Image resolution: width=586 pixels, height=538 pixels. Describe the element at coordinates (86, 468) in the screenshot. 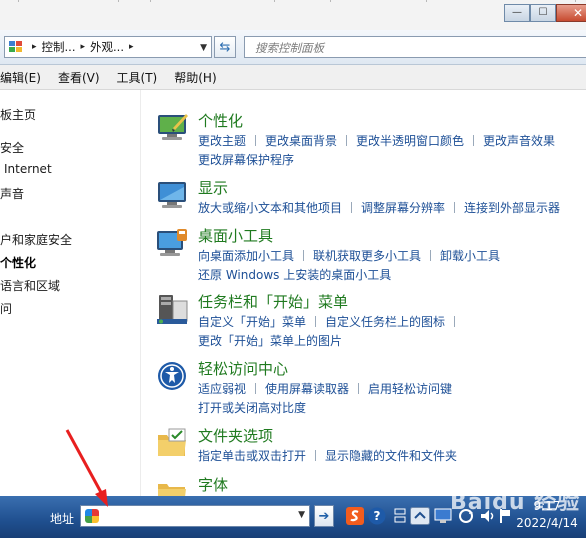

I see `red-annotation-arrow` at that location.